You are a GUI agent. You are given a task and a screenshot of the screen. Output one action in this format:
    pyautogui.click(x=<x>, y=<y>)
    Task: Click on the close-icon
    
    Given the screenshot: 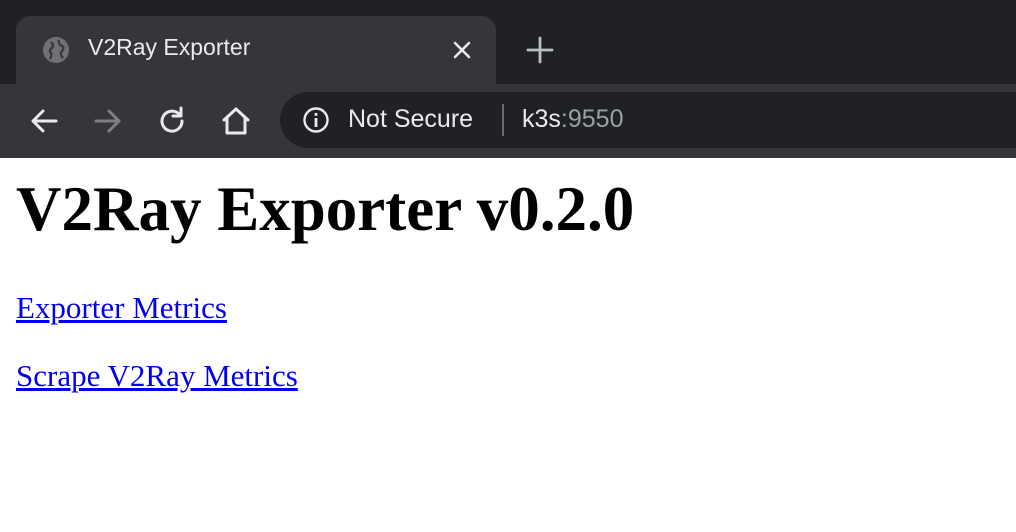 What is the action you would take?
    pyautogui.click(x=462, y=50)
    